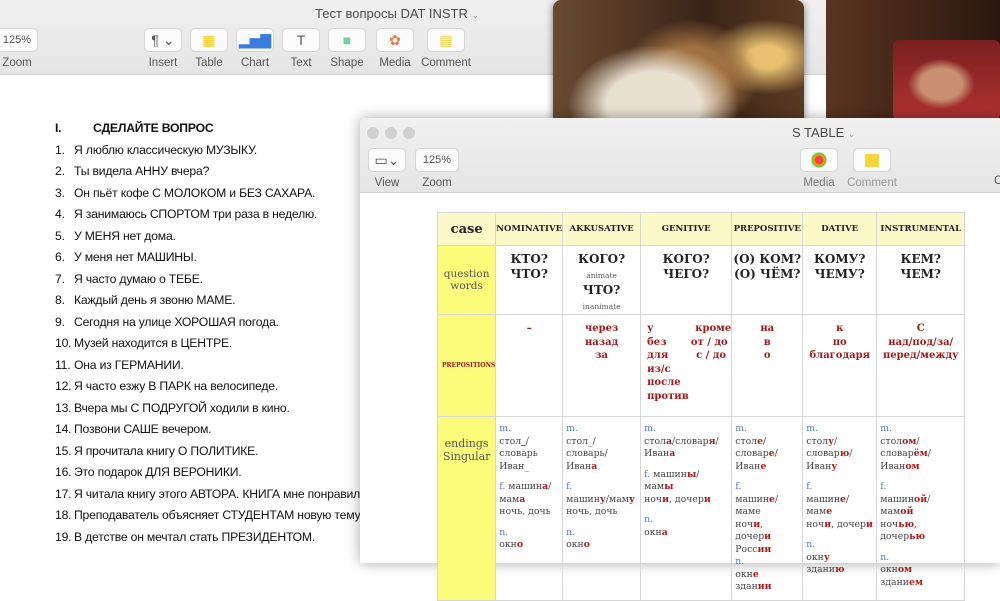  What do you see at coordinates (586, 544) in the screenshot?
I see `ending-suffix: о` at bounding box center [586, 544].